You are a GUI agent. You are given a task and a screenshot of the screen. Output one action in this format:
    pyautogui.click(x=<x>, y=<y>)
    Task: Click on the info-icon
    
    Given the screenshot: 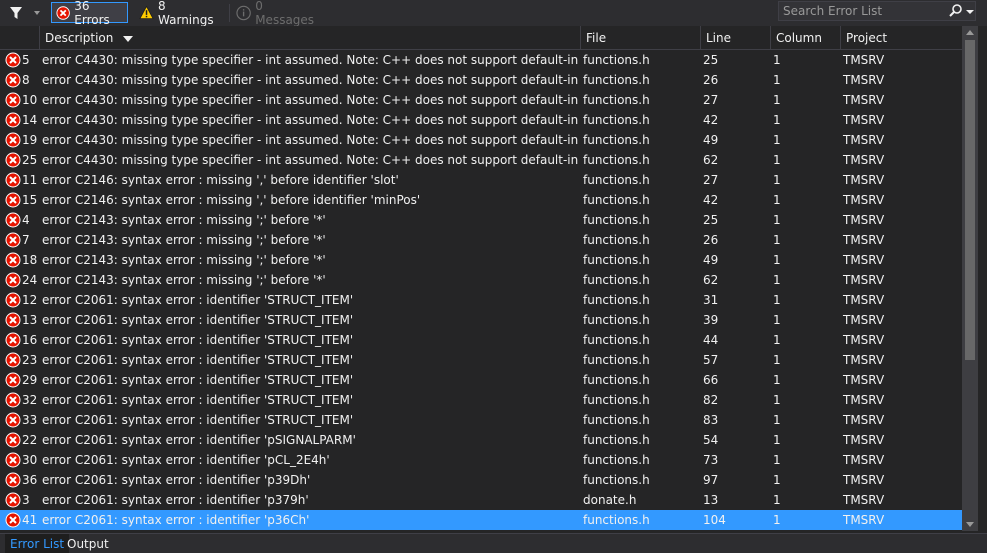 What is the action you would take?
    pyautogui.click(x=243, y=12)
    